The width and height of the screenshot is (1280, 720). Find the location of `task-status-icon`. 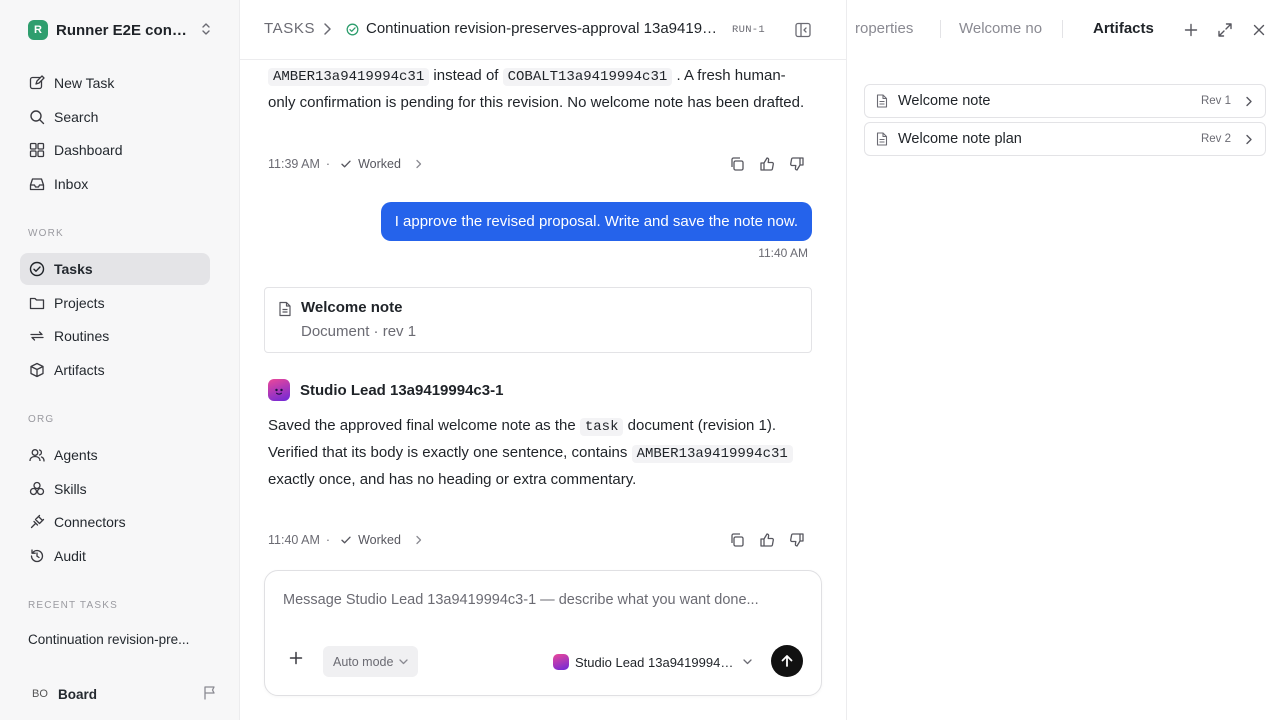

task-status-icon is located at coordinates (352, 29).